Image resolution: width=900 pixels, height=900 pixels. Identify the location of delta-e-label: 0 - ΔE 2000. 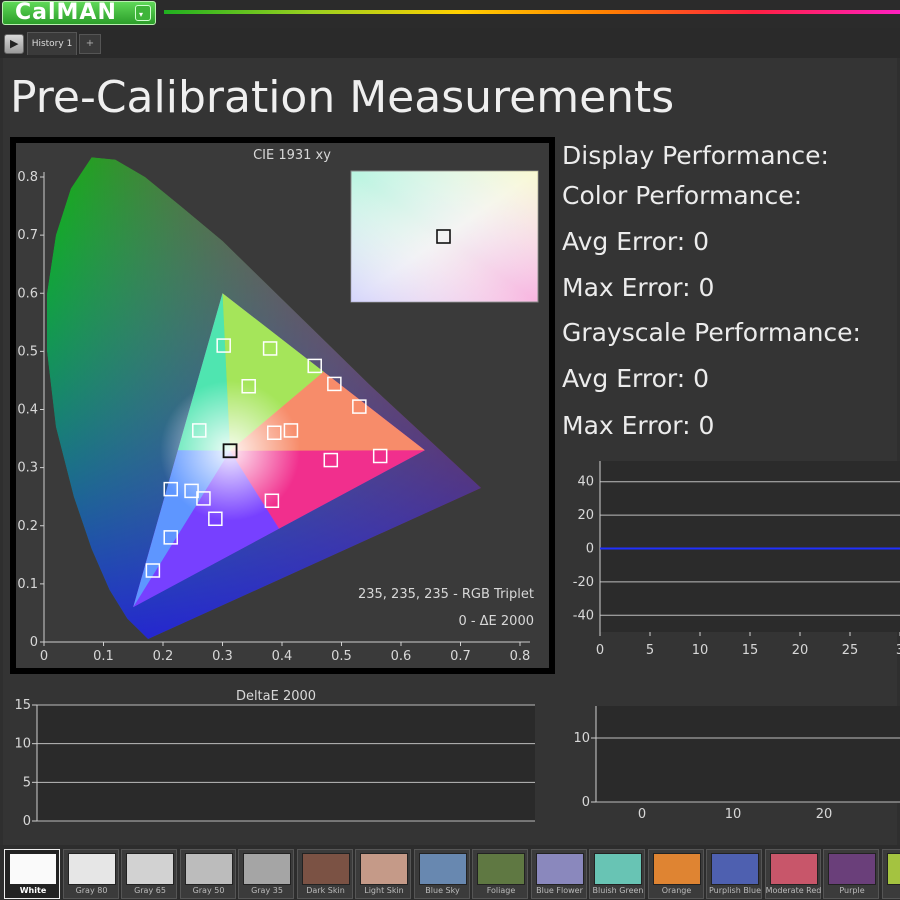
(496, 621).